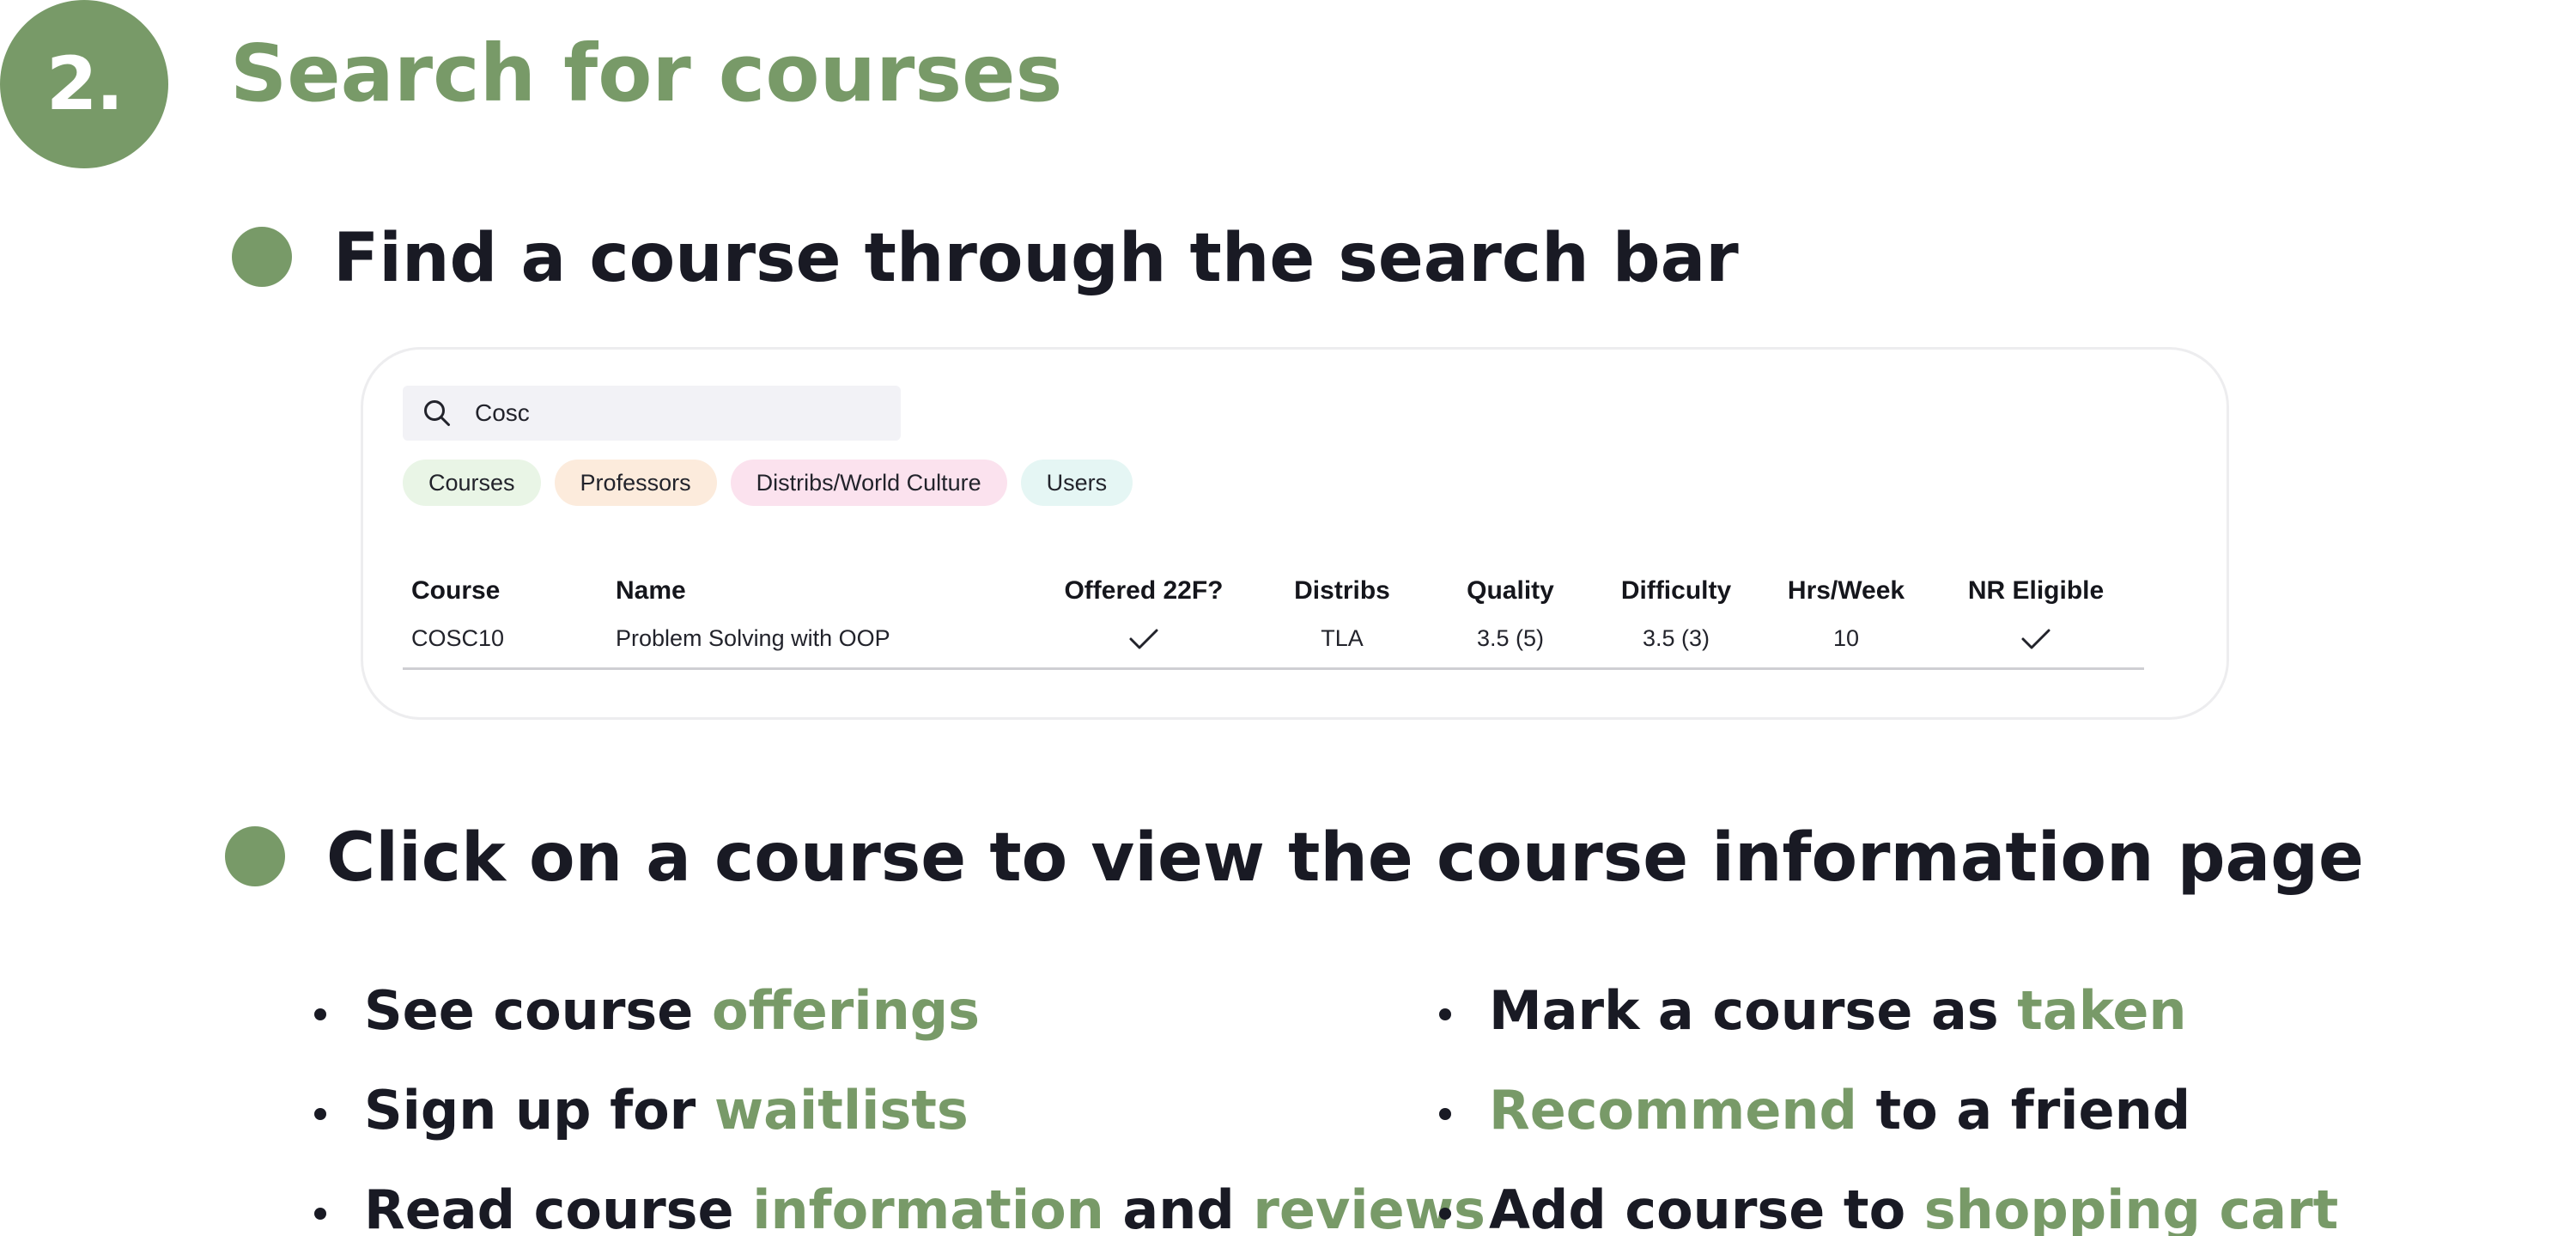 The height and width of the screenshot is (1236, 2576). What do you see at coordinates (1510, 643) in the screenshot?
I see `cell-quality: 3.5 (5)` at bounding box center [1510, 643].